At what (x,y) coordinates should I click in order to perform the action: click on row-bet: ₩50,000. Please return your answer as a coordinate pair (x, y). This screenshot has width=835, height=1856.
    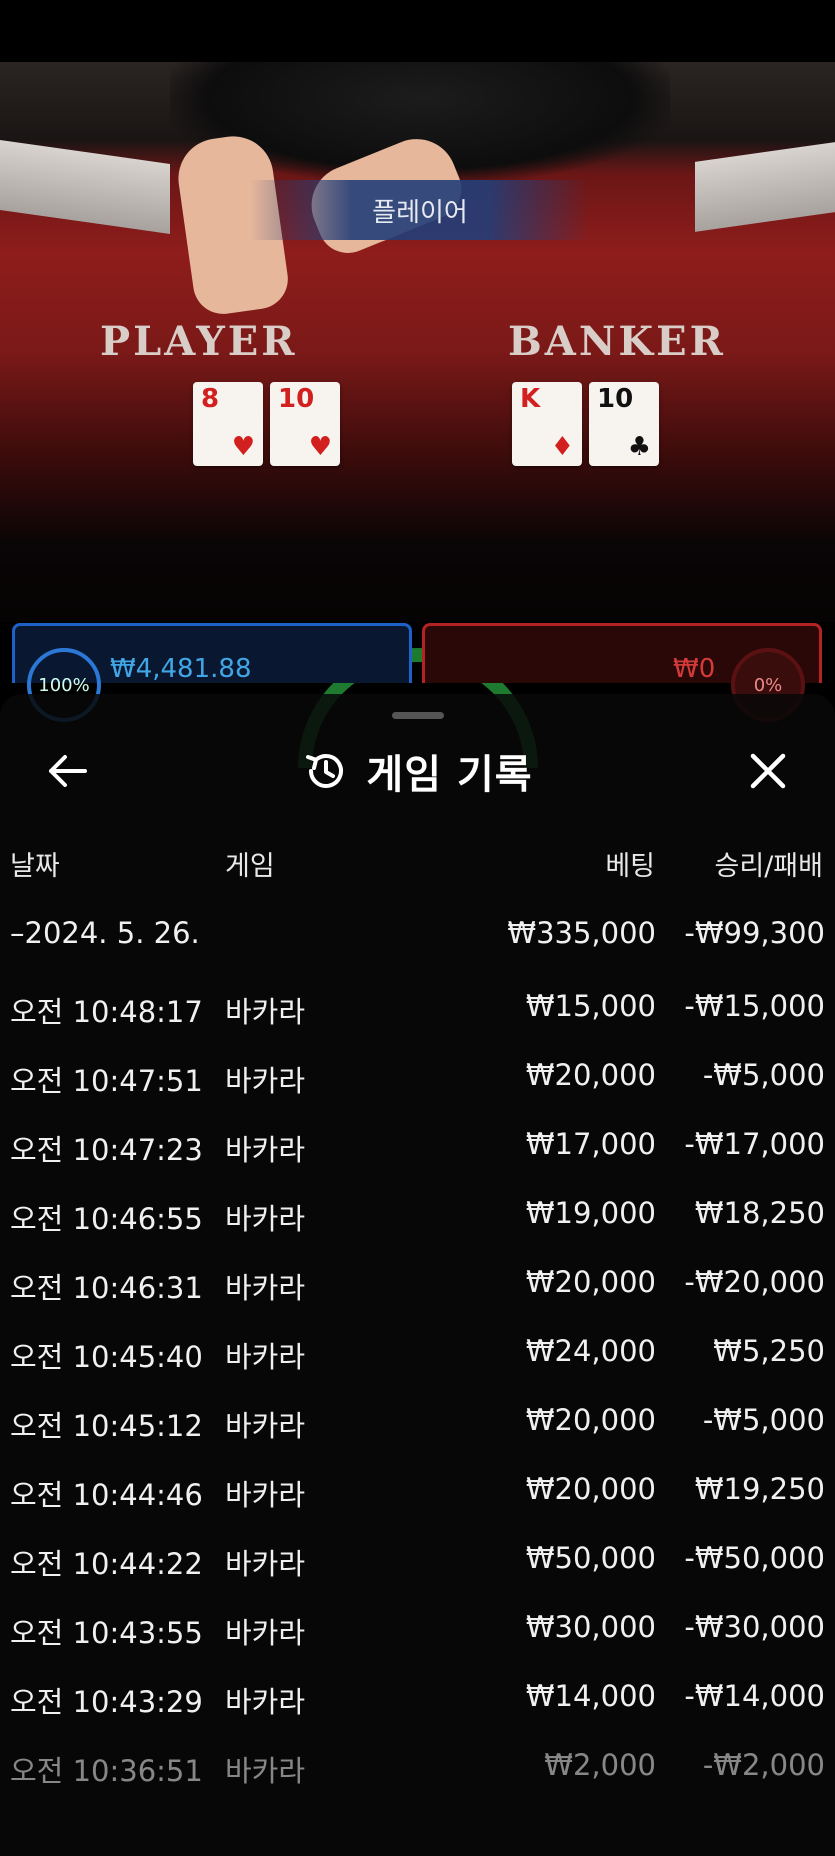
    Looking at the image, I should click on (590, 1558).